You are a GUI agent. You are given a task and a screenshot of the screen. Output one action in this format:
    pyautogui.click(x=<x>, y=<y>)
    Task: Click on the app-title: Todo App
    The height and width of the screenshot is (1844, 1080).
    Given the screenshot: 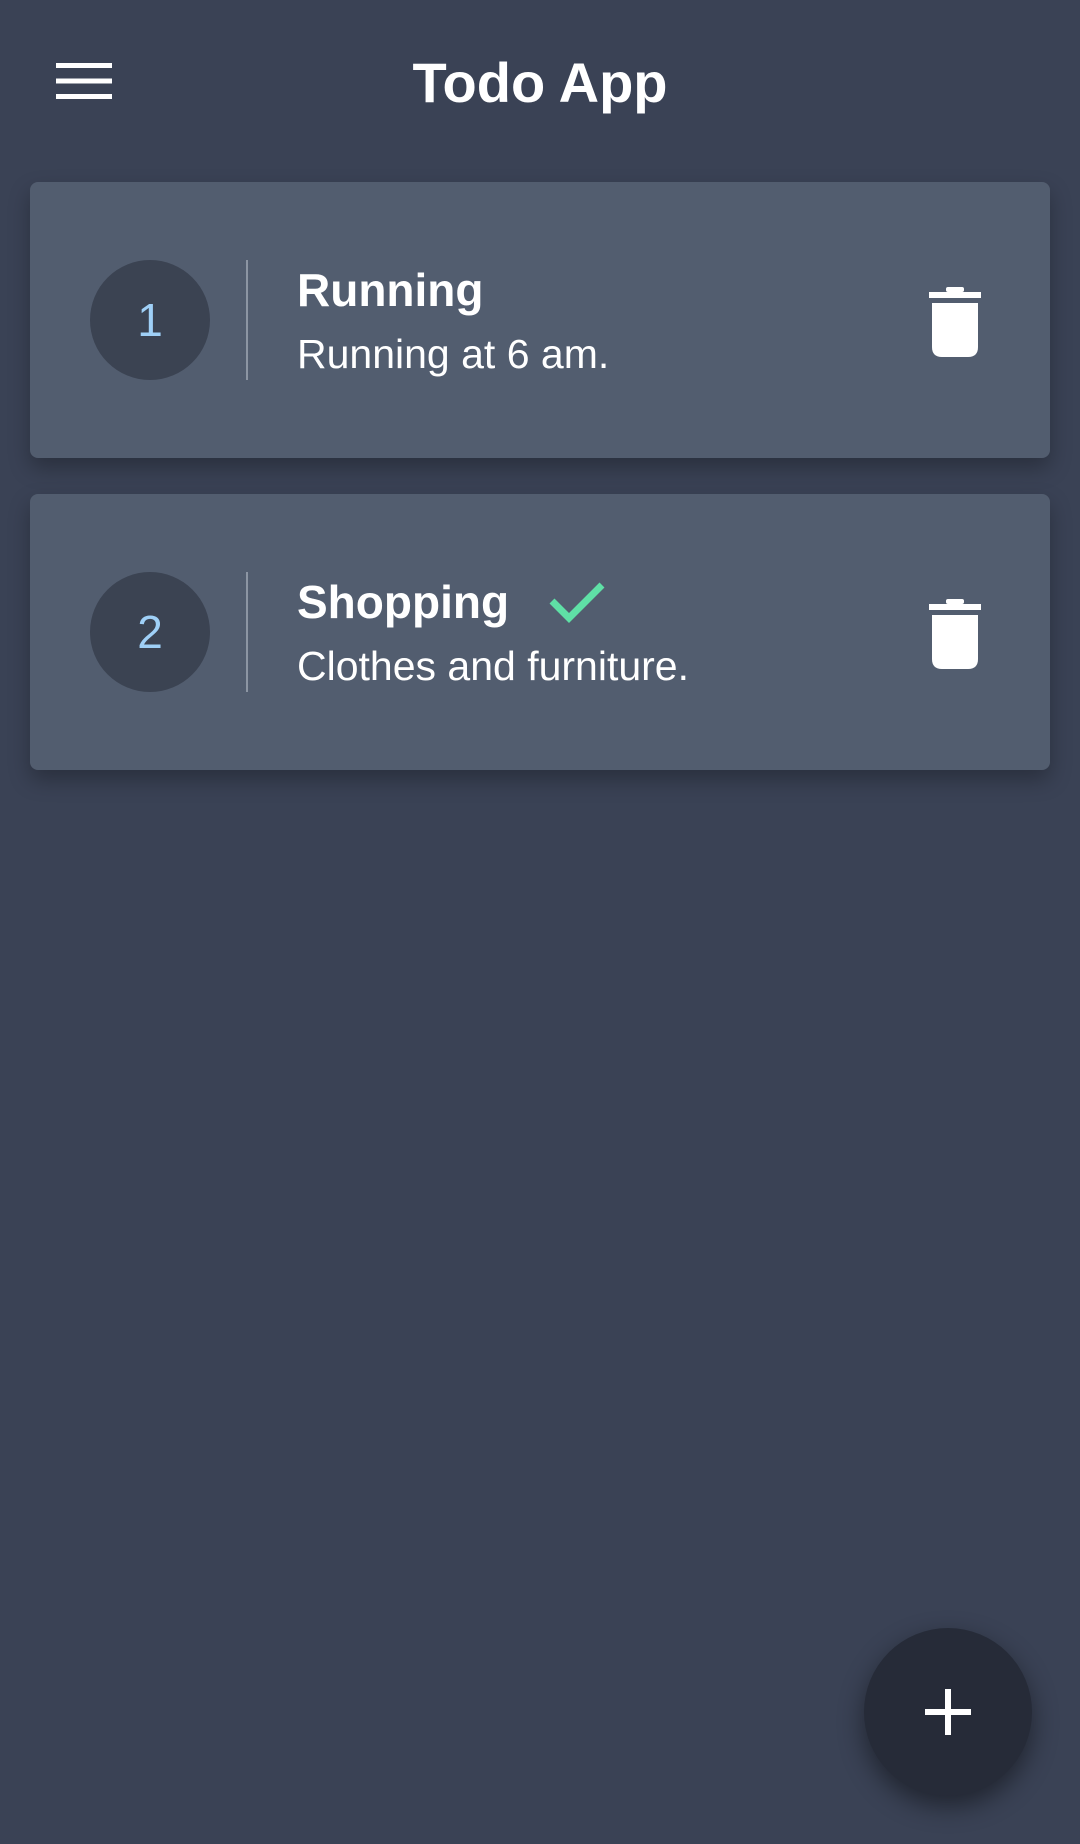 What is the action you would take?
    pyautogui.click(x=540, y=82)
    